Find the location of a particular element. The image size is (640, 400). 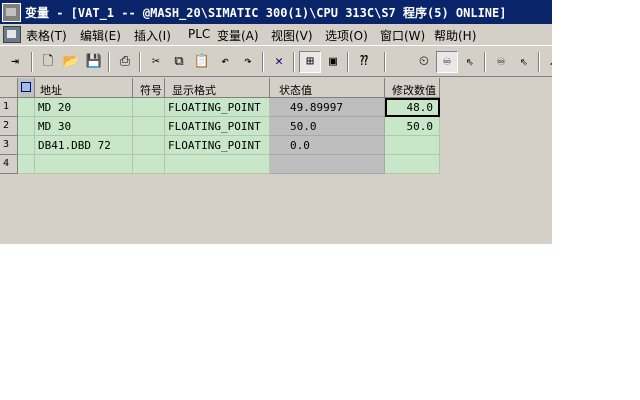

modify-cell: 48.0 is located at coordinates (412, 107).